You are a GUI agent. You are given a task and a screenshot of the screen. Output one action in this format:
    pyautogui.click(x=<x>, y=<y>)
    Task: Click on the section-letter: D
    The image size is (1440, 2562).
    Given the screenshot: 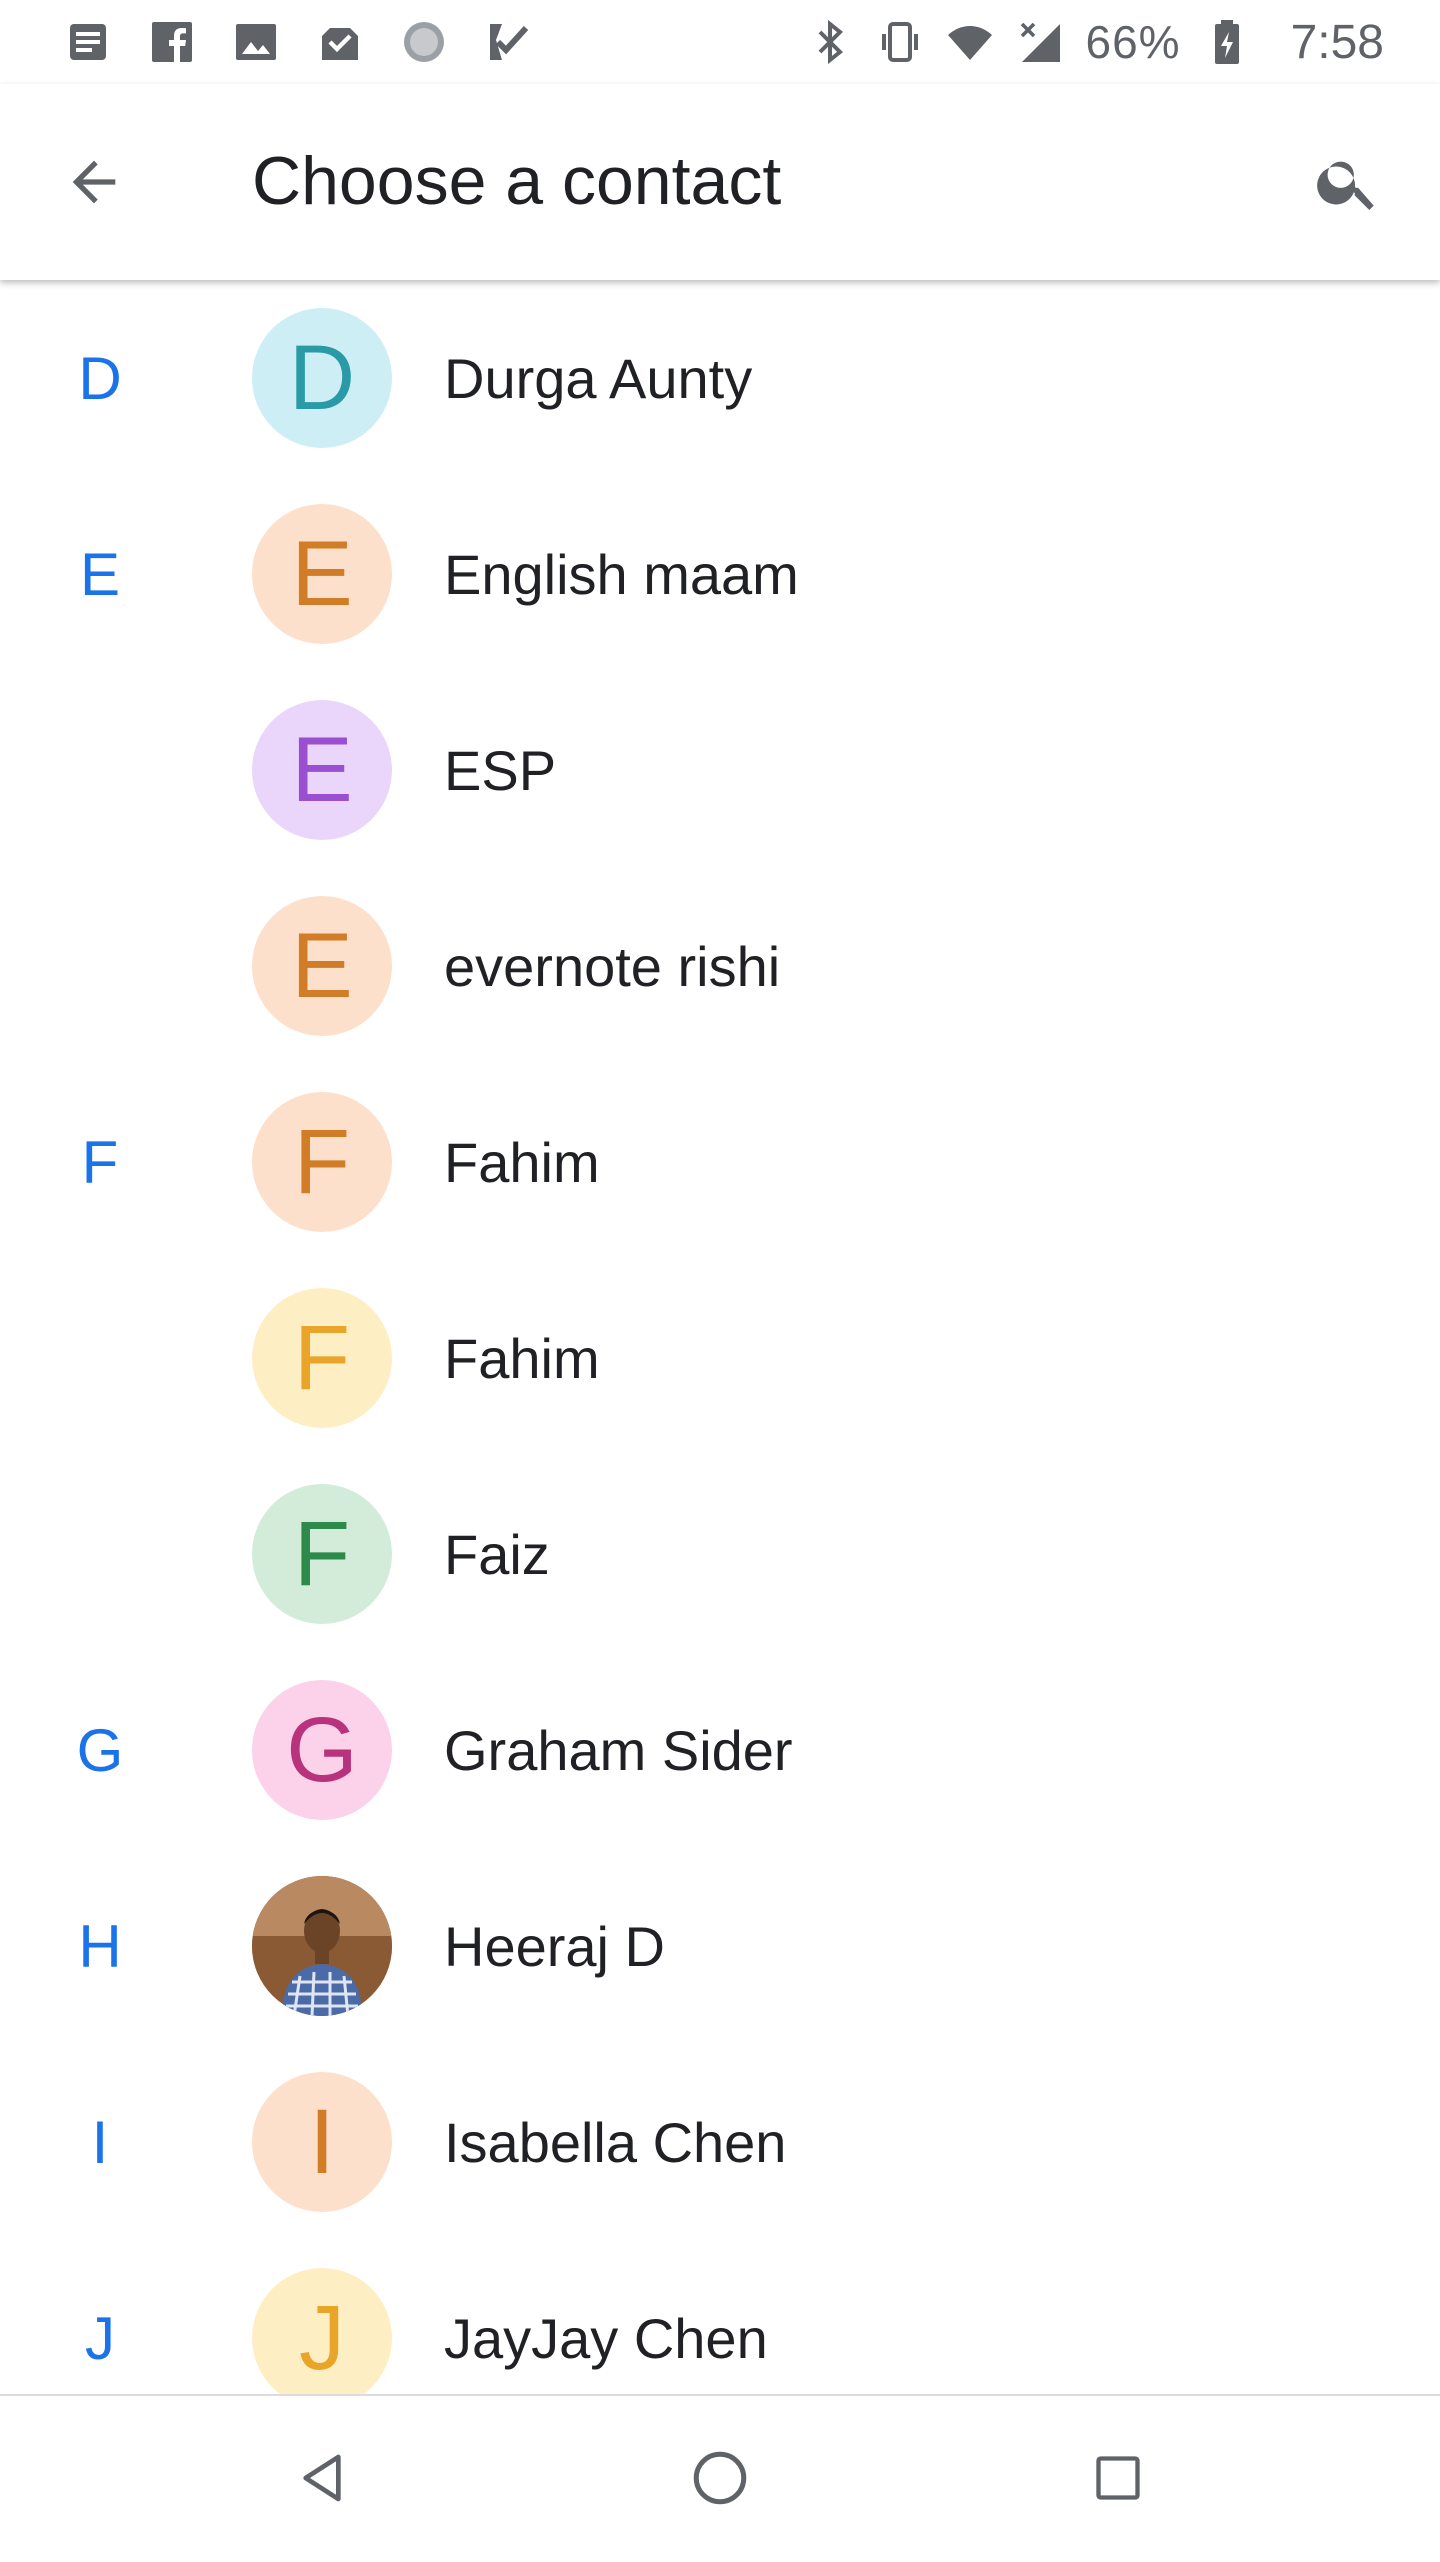 What is the action you would take?
    pyautogui.click(x=100, y=378)
    